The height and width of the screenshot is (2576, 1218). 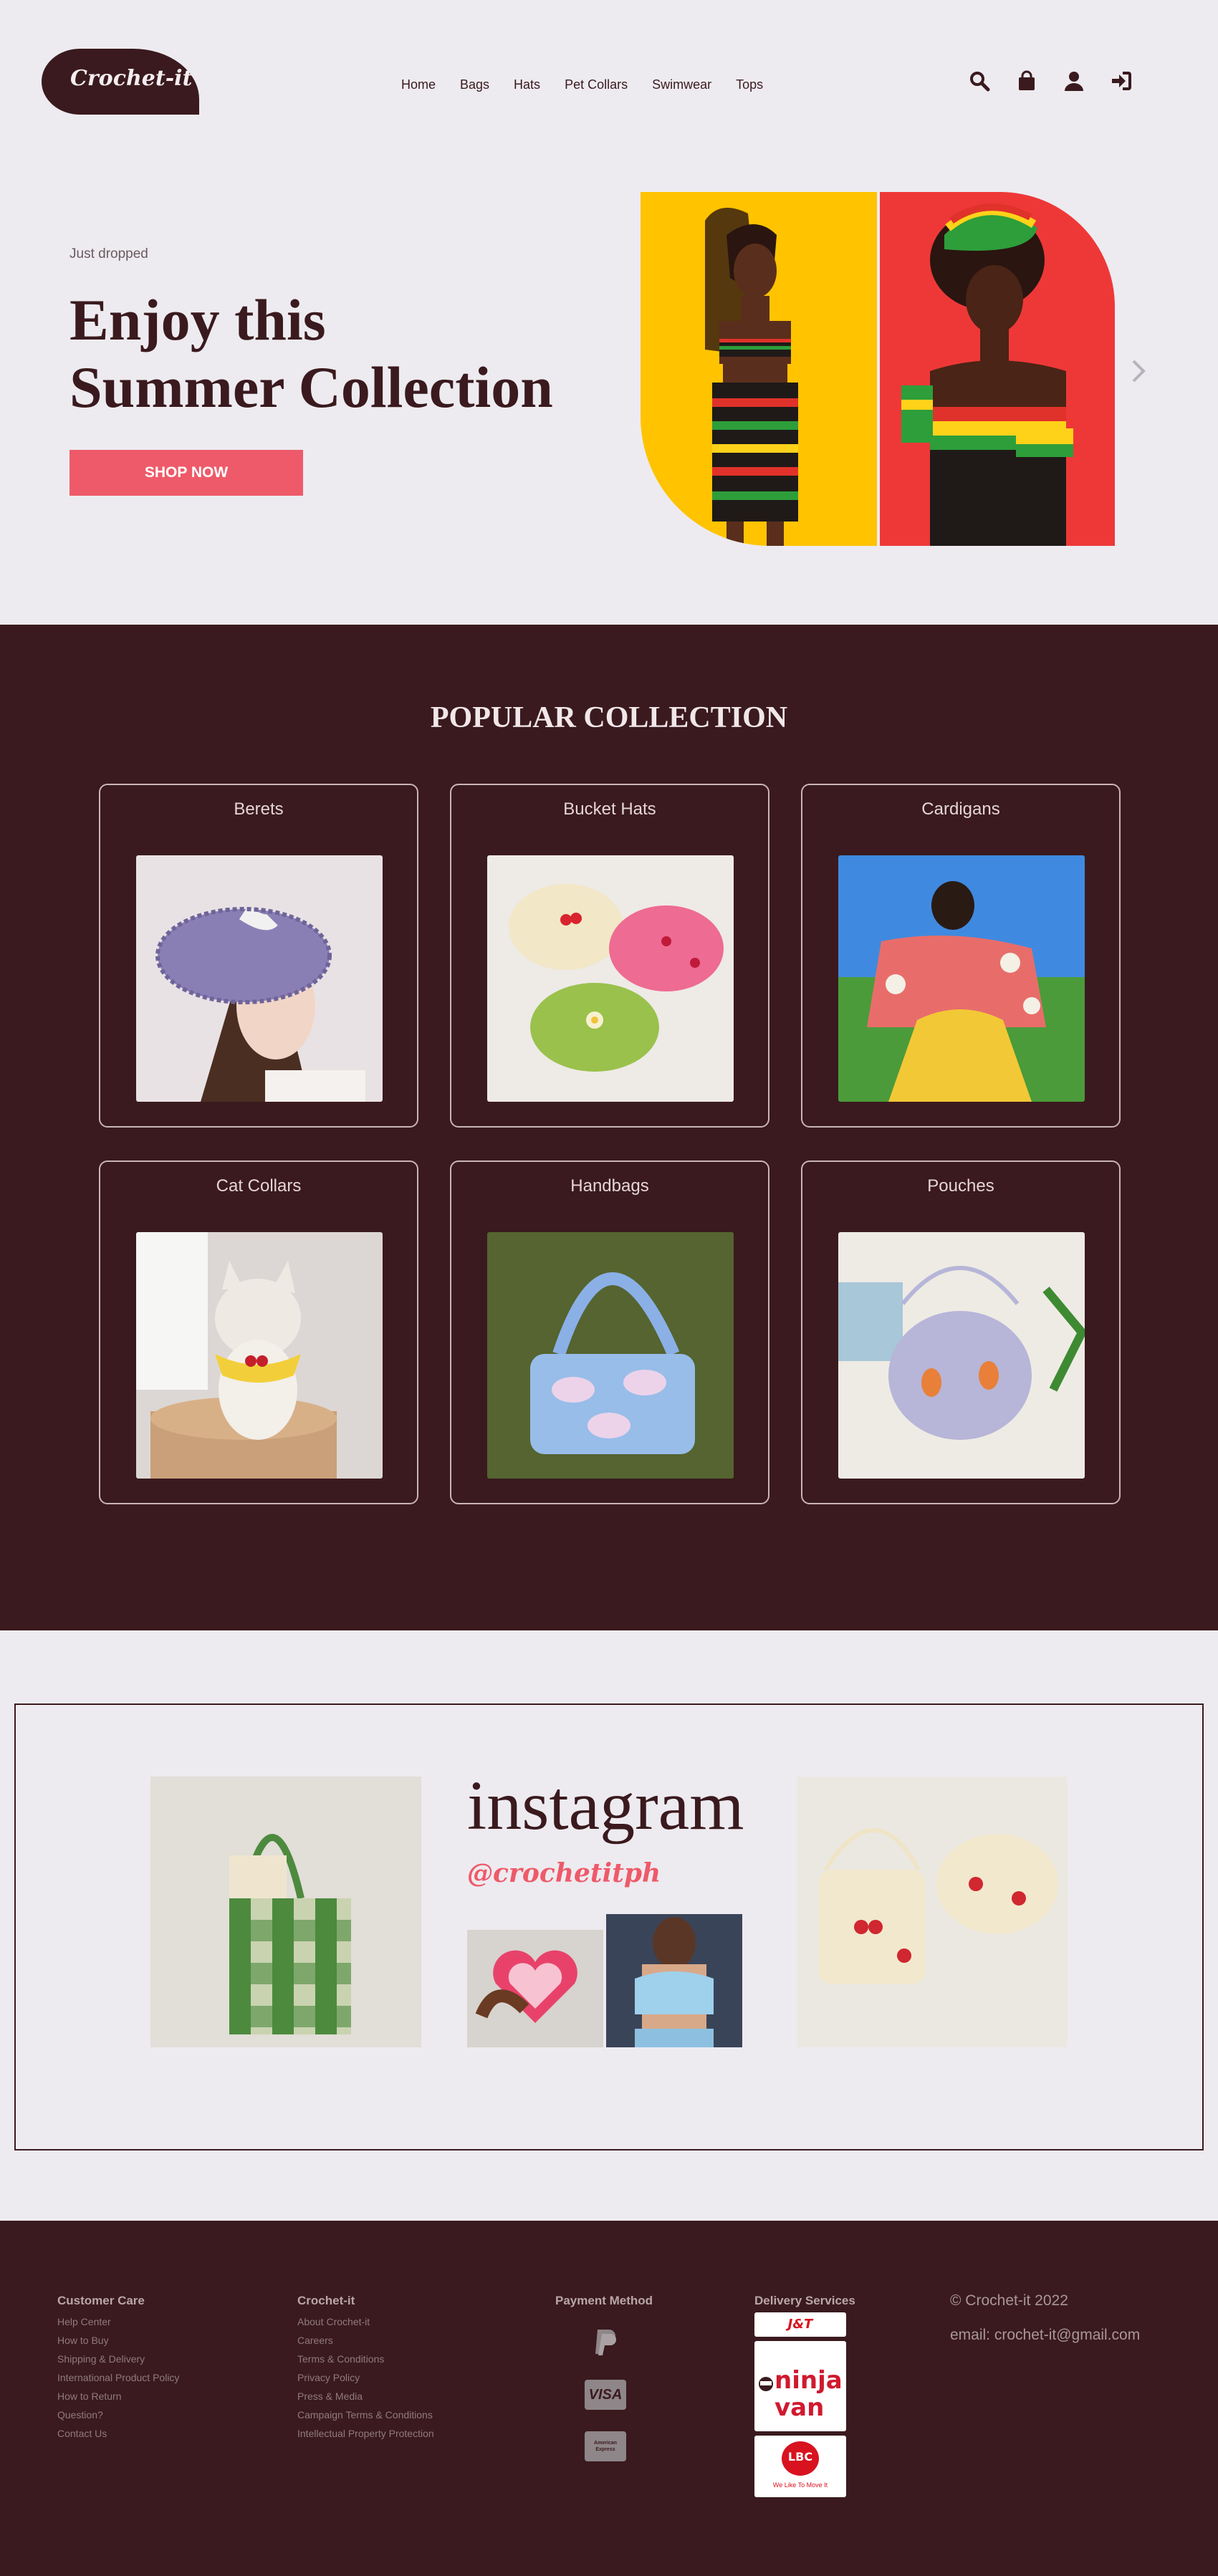 What do you see at coordinates (961, 1355) in the screenshot?
I see `pouches-image` at bounding box center [961, 1355].